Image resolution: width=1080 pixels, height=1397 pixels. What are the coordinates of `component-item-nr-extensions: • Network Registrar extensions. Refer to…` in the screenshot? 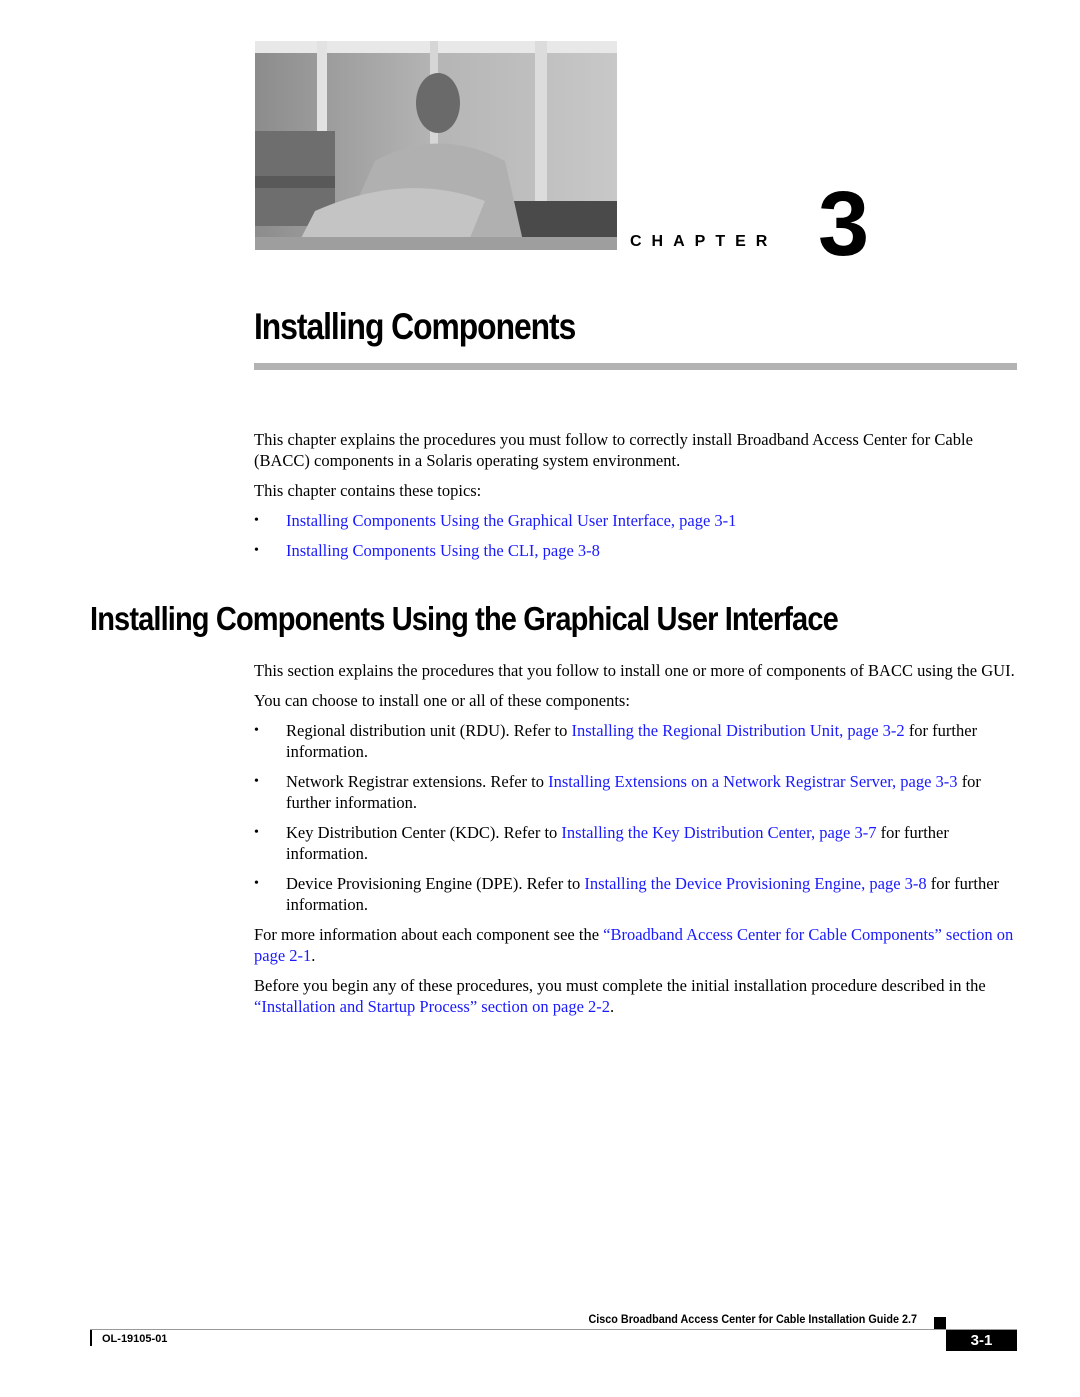 It's located at (637, 792).